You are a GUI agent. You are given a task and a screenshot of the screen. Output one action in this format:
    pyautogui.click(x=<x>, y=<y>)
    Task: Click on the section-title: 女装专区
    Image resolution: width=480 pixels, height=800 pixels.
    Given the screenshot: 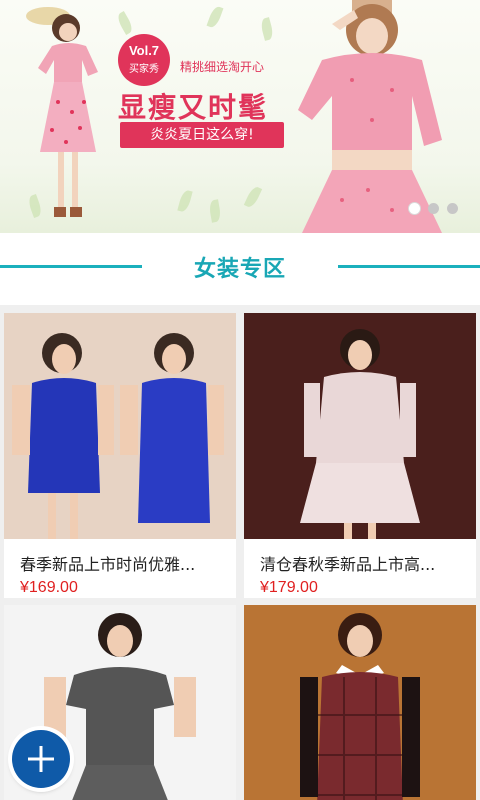 What is the action you would take?
    pyautogui.click(x=239, y=269)
    